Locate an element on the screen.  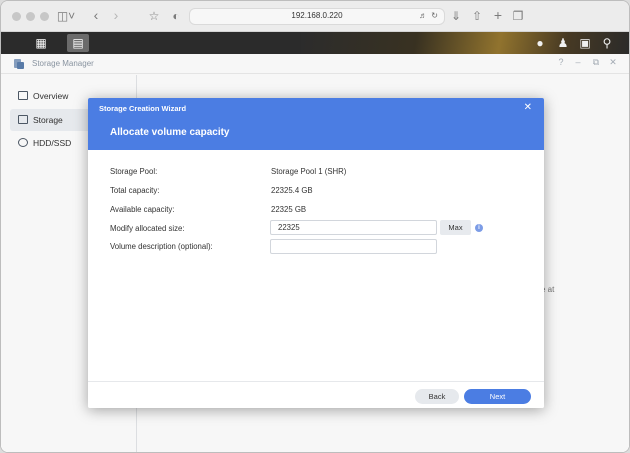
total-capacity-label: Total capacity: is located at coordinates (135, 190).